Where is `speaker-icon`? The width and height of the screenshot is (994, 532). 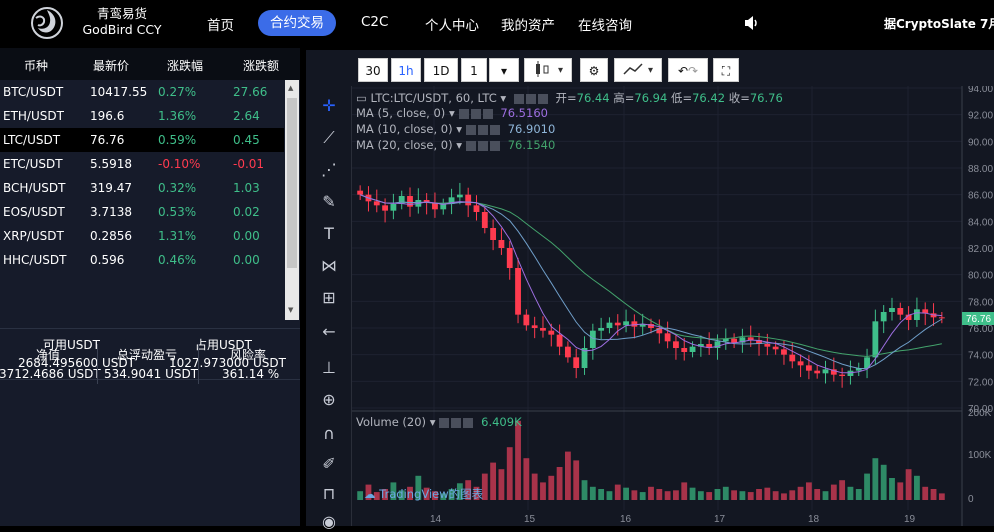
speaker-icon is located at coordinates (751, 23).